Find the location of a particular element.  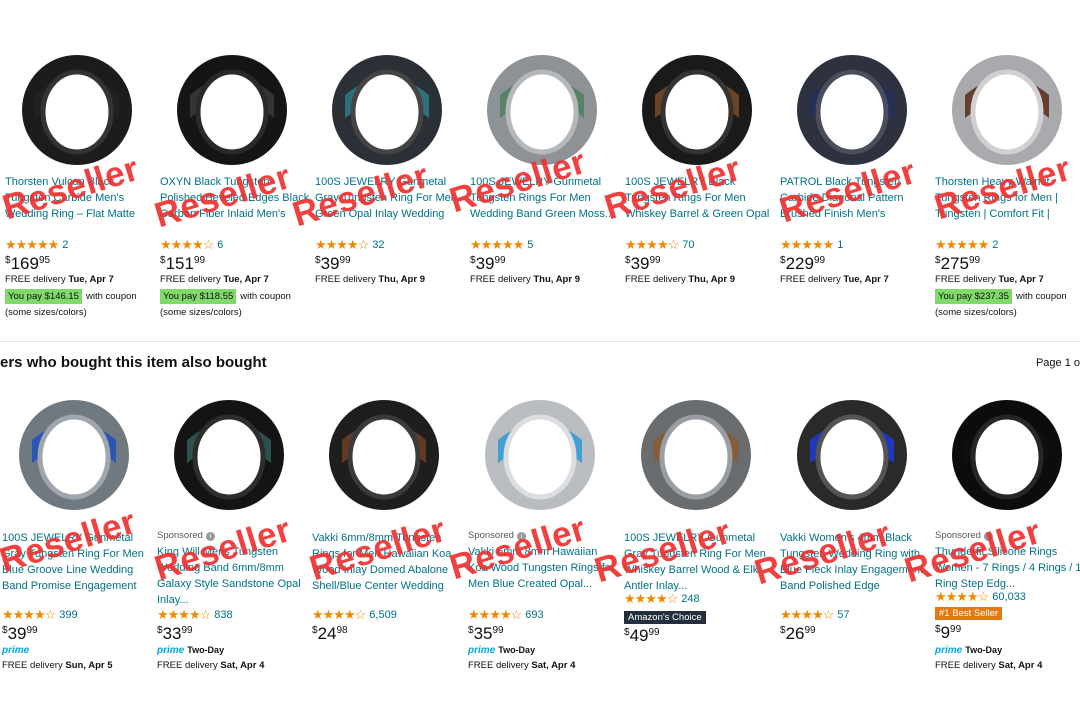

review-count: 693 is located at coordinates (534, 615).